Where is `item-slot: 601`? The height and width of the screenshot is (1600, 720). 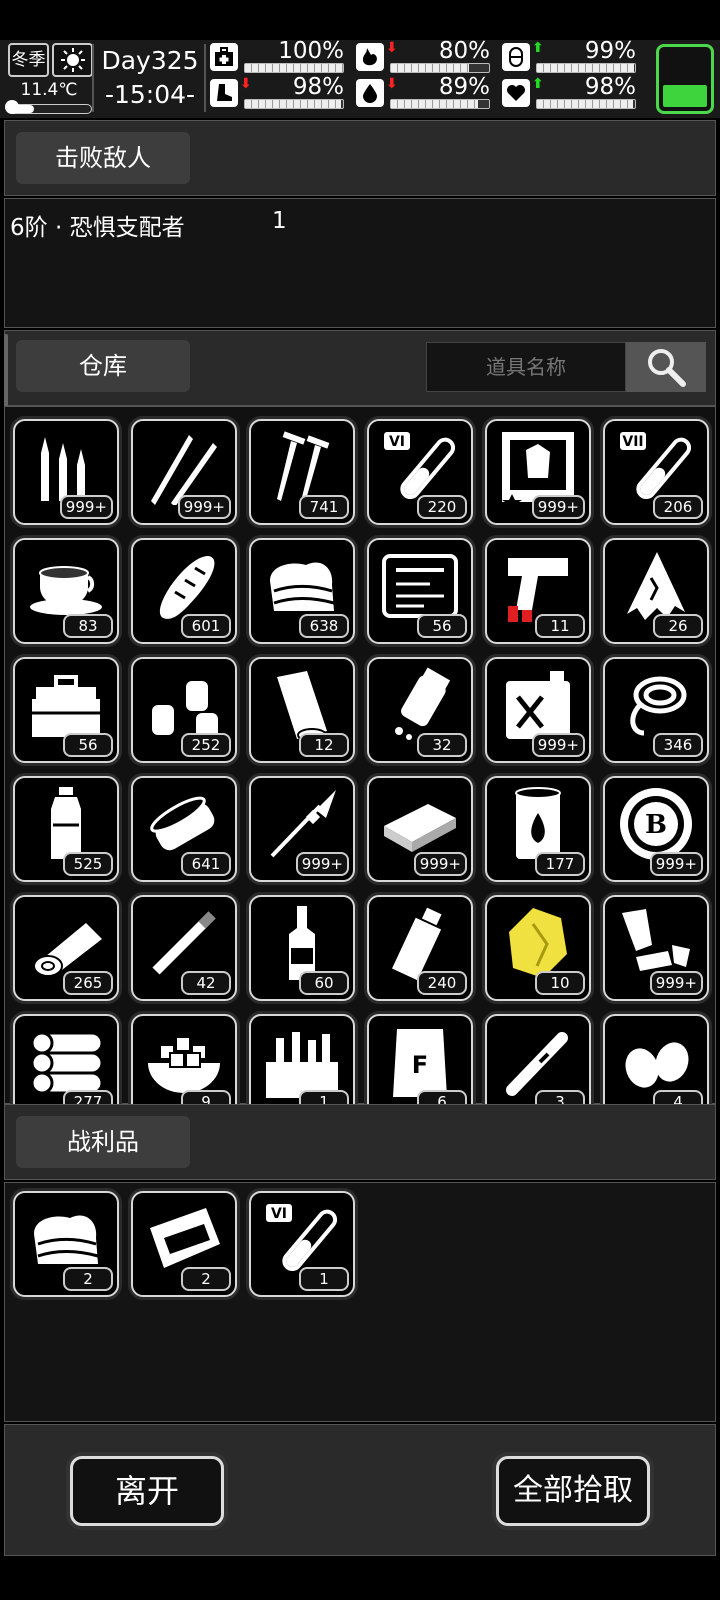 item-slot: 601 is located at coordinates (184, 591).